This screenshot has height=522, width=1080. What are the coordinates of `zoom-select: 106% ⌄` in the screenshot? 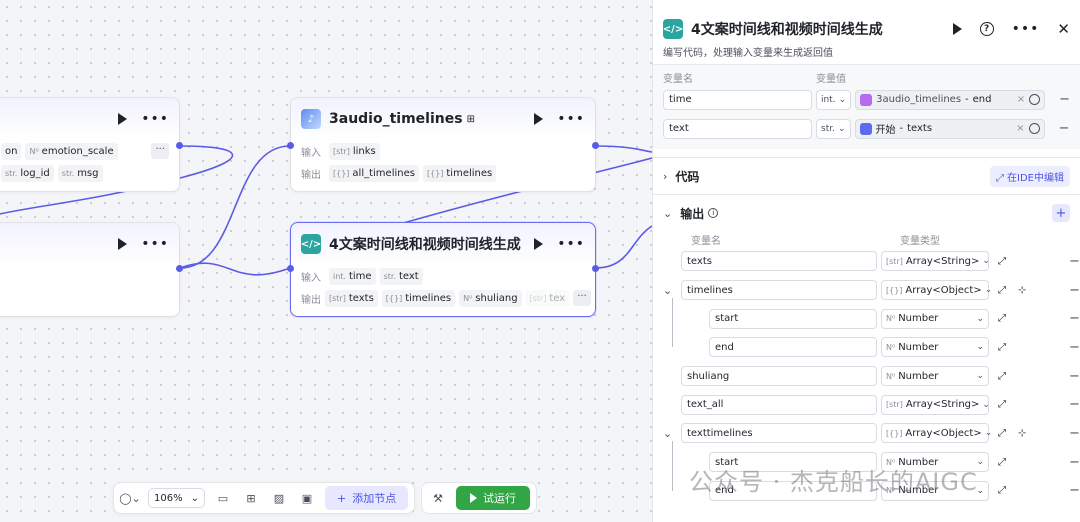 It's located at (176, 498).